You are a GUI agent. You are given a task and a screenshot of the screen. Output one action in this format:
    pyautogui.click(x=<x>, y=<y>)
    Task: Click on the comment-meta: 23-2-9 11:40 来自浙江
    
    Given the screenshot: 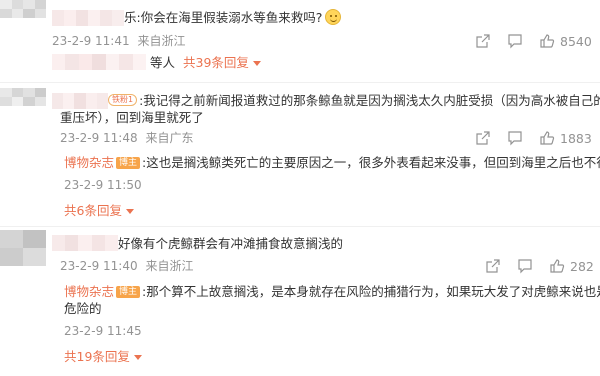 What is the action you would take?
    pyautogui.click(x=126, y=266)
    